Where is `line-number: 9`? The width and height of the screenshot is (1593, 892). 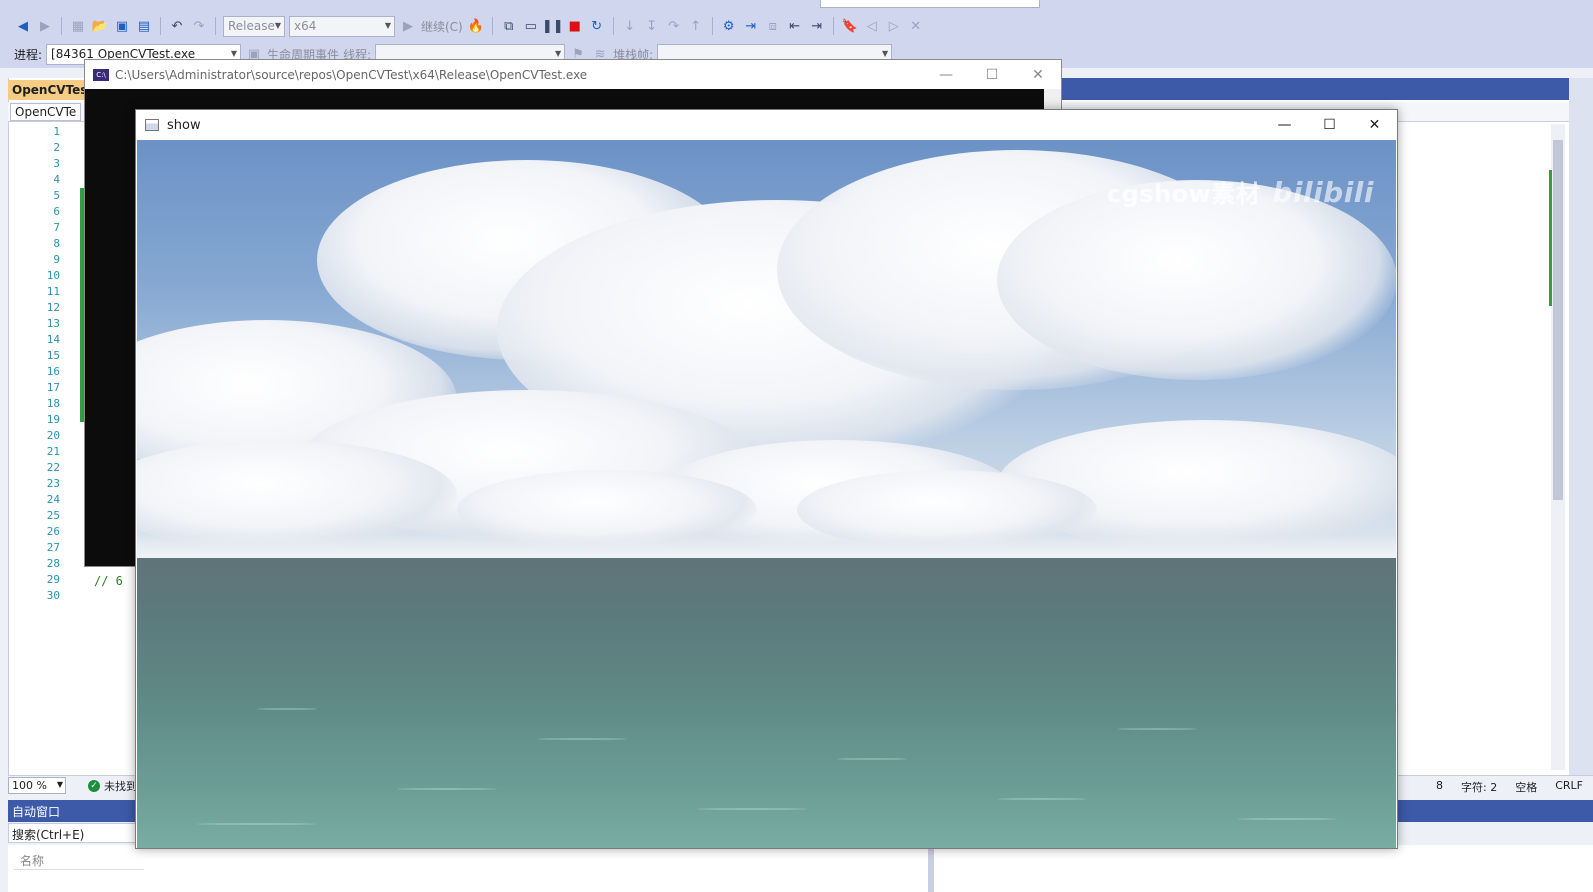
line-number: 9 is located at coordinates (56, 259).